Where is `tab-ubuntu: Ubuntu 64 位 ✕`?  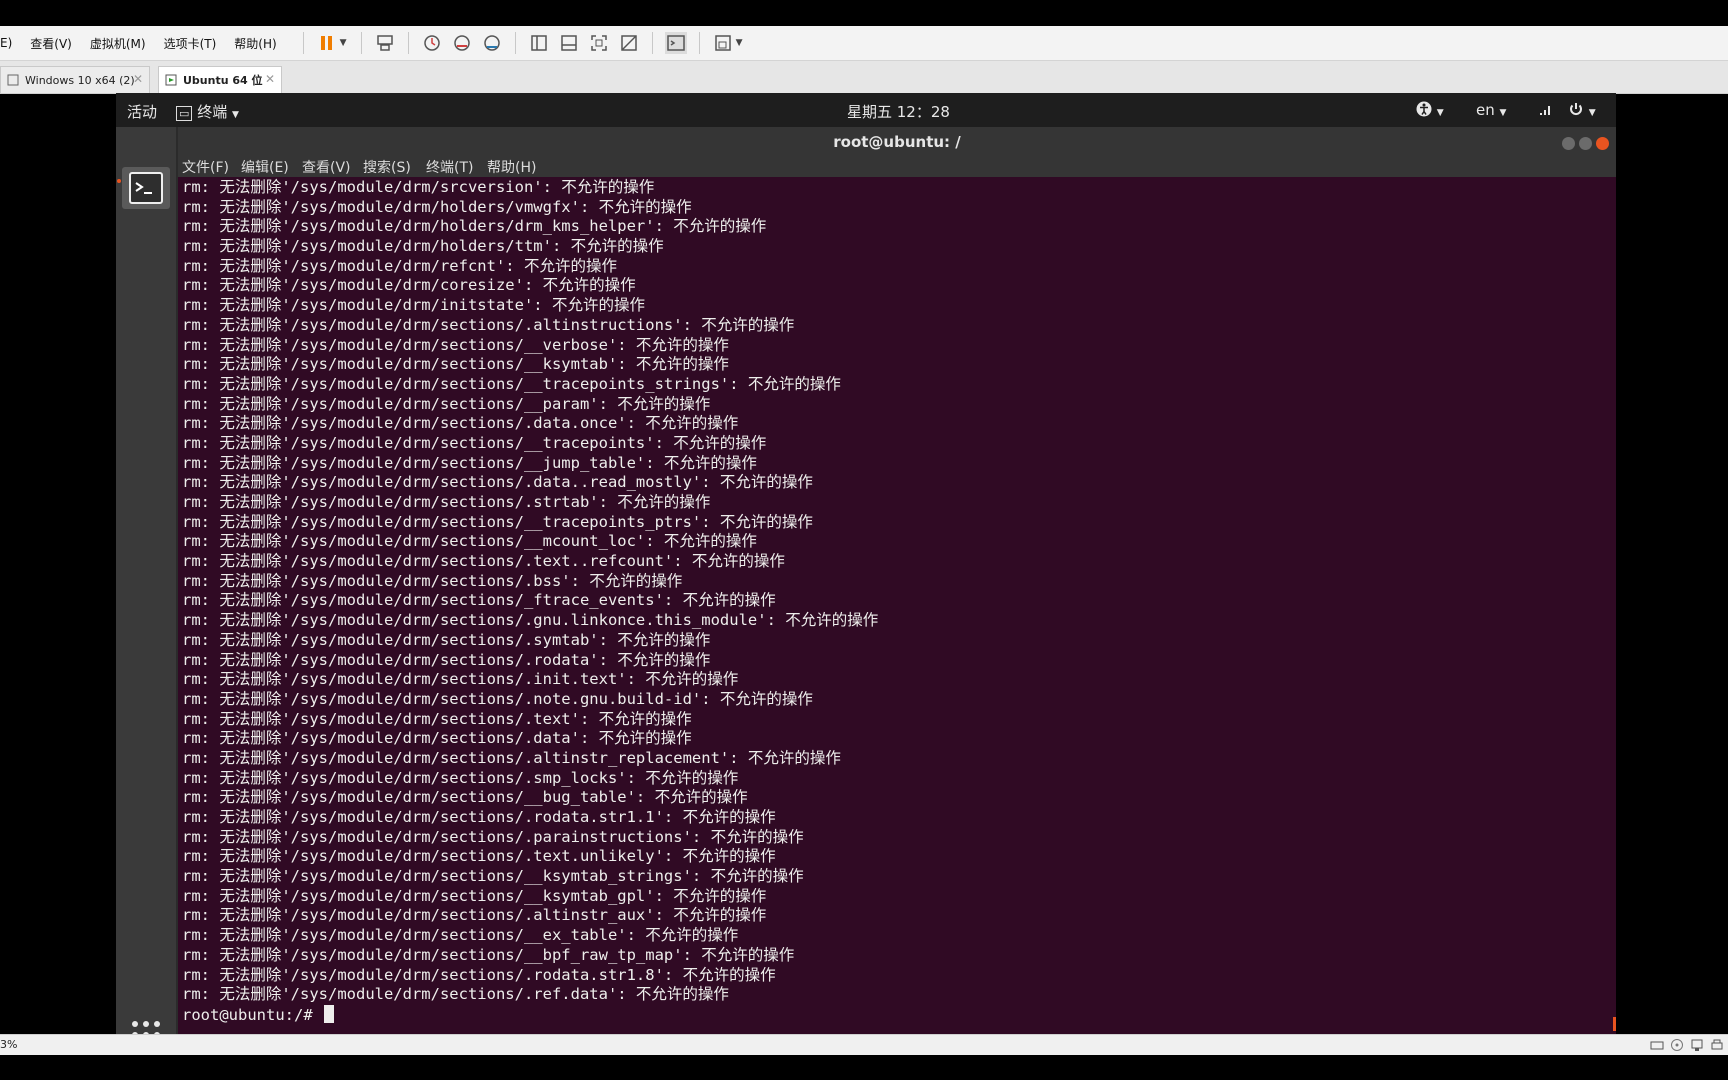 tab-ubuntu: Ubuntu 64 位 ✕ is located at coordinates (220, 79).